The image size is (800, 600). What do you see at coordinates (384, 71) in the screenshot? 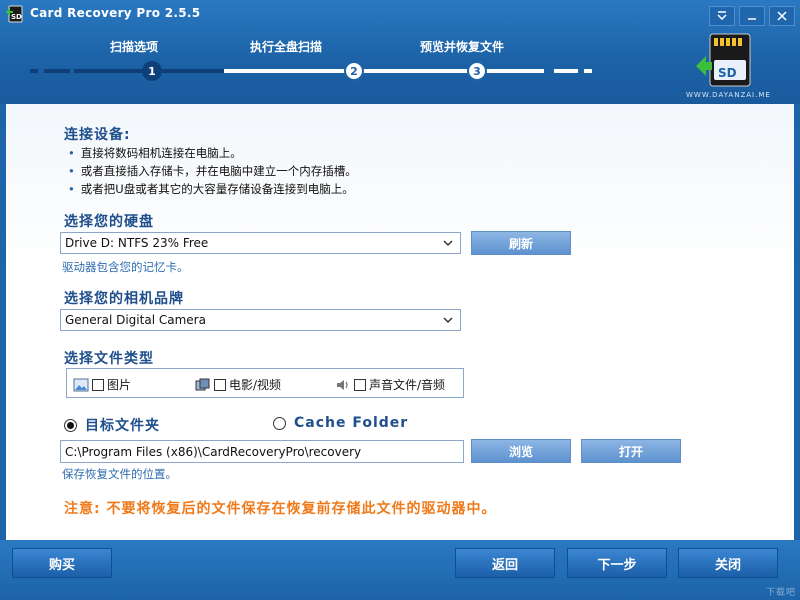
I see `progress-pending-segment` at bounding box center [384, 71].